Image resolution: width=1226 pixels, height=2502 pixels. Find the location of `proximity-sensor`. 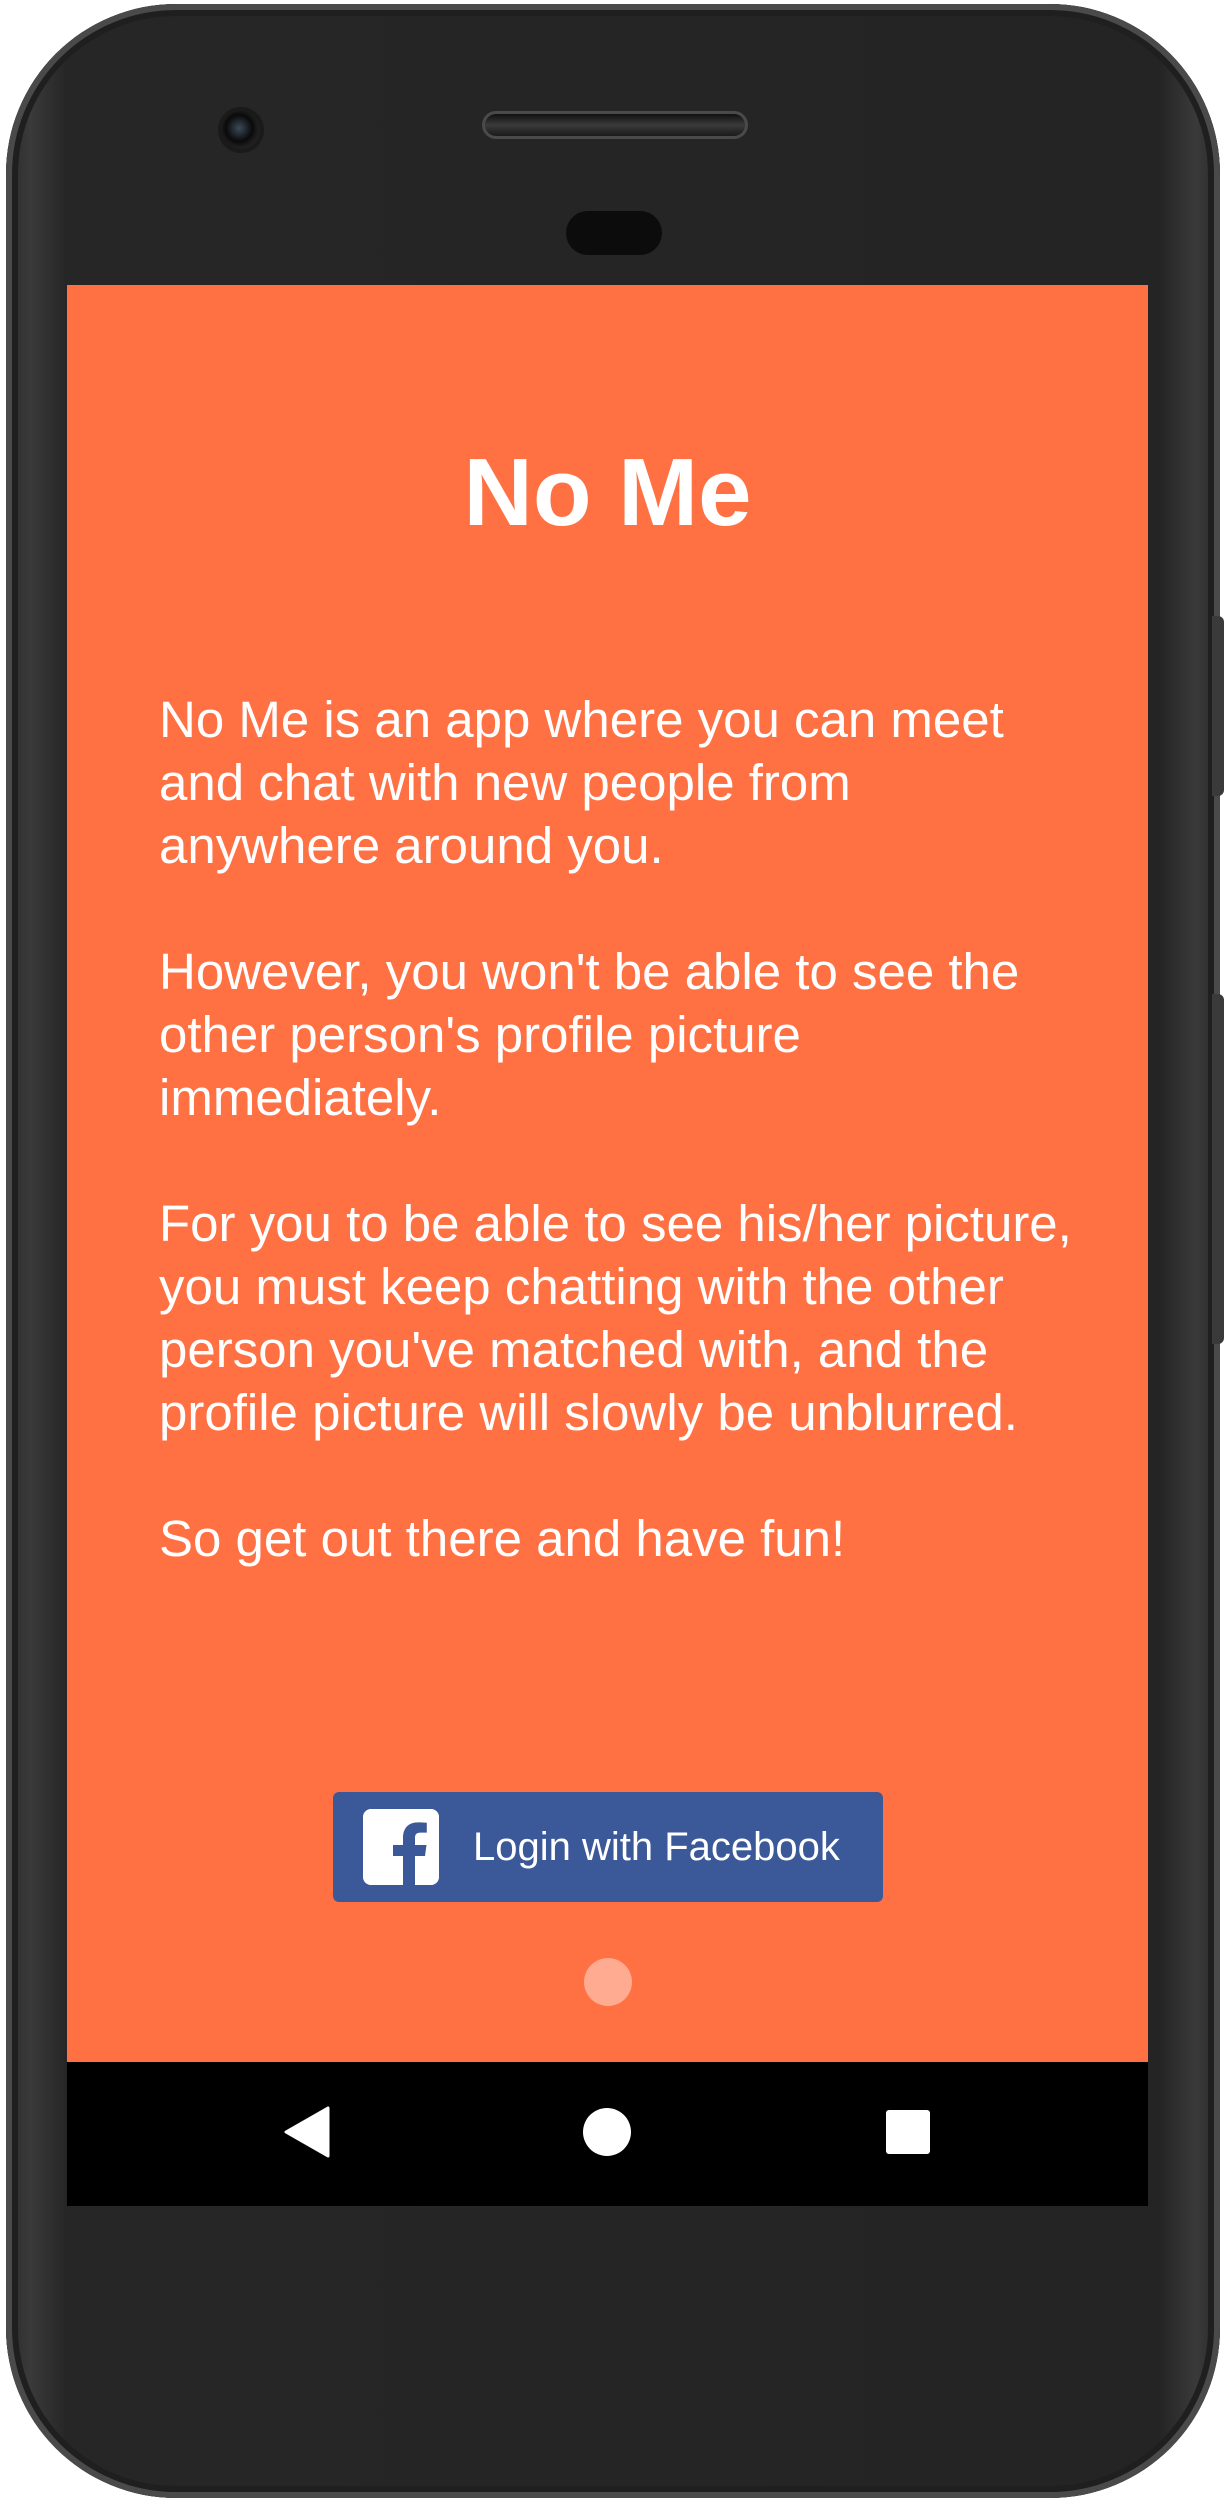

proximity-sensor is located at coordinates (614, 233).